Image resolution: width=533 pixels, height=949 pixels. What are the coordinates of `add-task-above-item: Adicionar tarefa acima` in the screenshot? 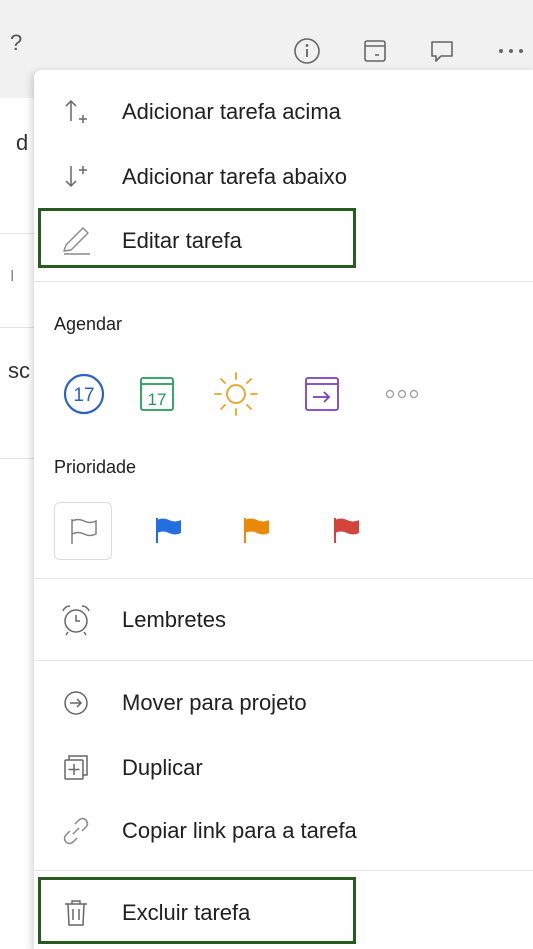 It's located at (283, 112).